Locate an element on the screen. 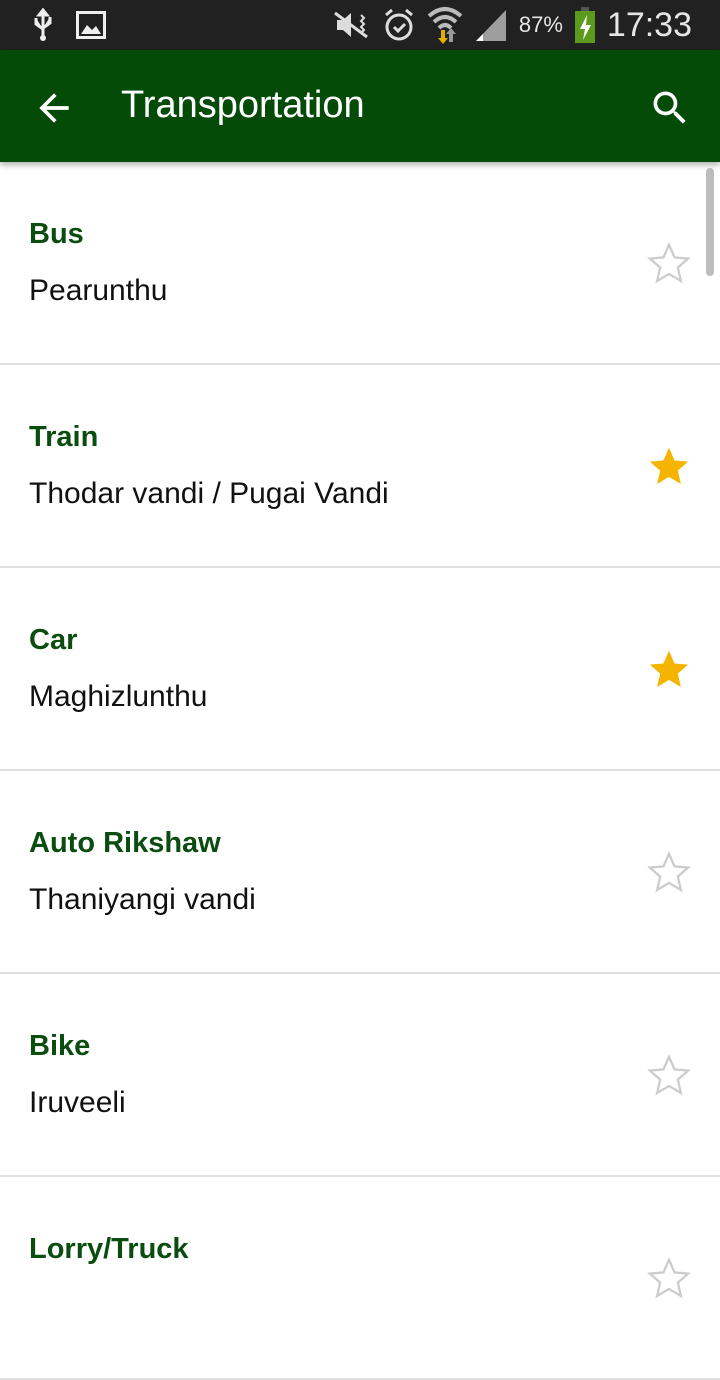  battery-charging-icon is located at coordinates (584, 25).